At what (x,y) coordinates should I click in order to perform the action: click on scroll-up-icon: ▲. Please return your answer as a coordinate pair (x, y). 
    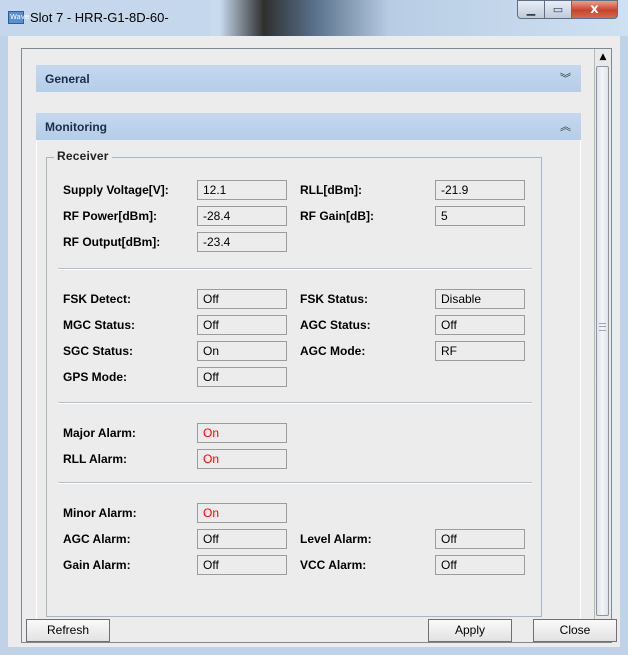
    Looking at the image, I should click on (603, 57).